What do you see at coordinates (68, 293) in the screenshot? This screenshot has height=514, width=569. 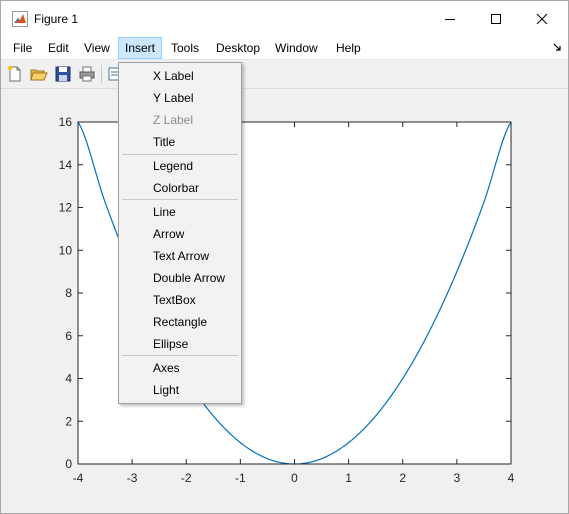 I see `y-tick-label: 8` at bounding box center [68, 293].